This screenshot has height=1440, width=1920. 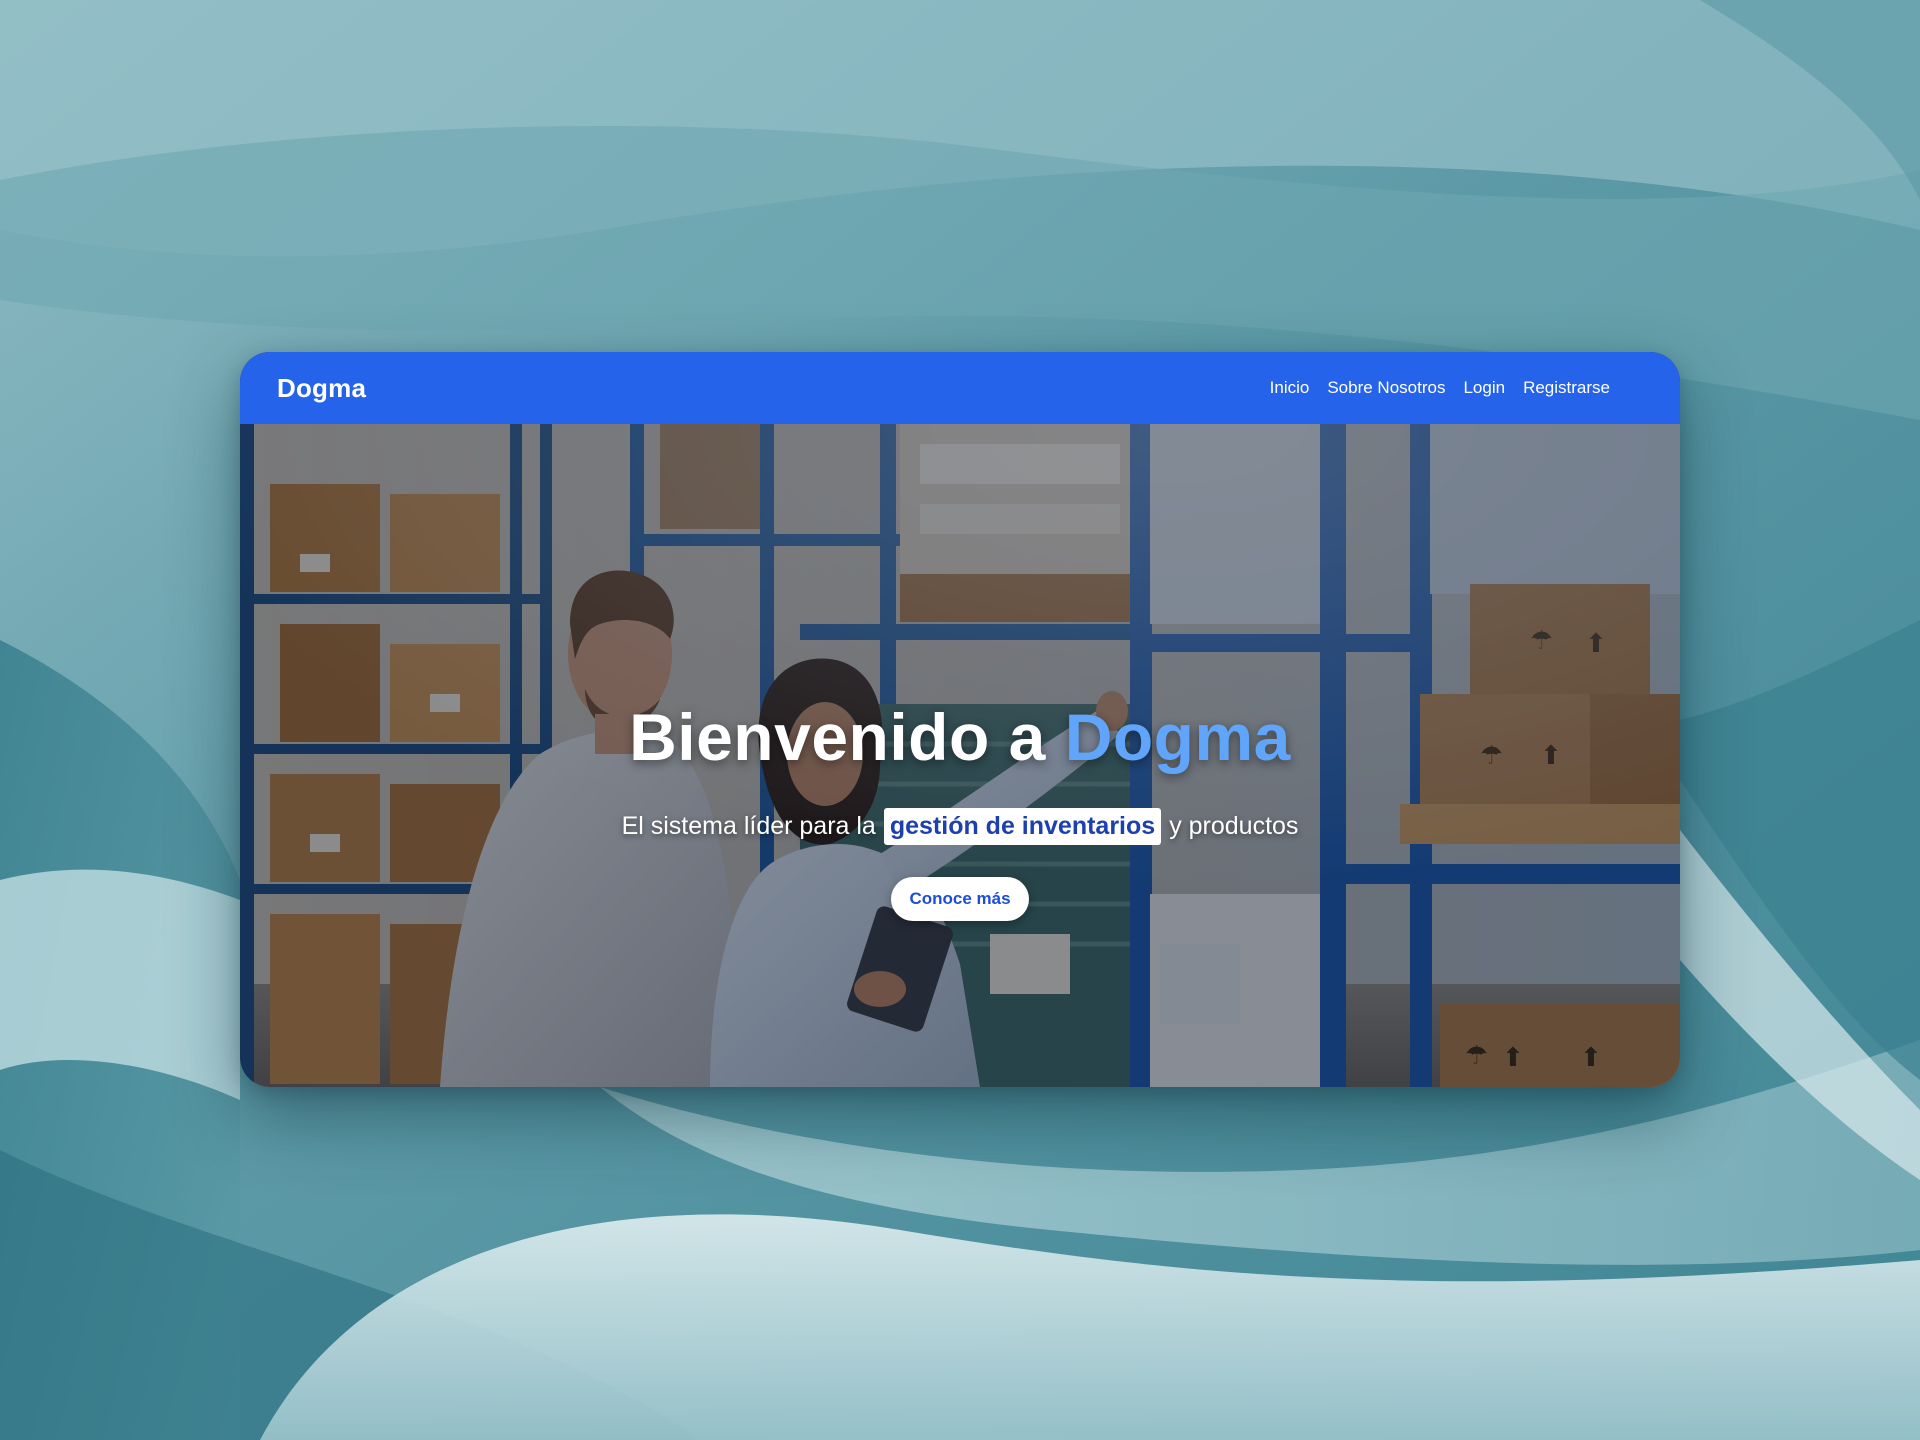 What do you see at coordinates (321, 388) in the screenshot?
I see `brand-logo-link: Dogma` at bounding box center [321, 388].